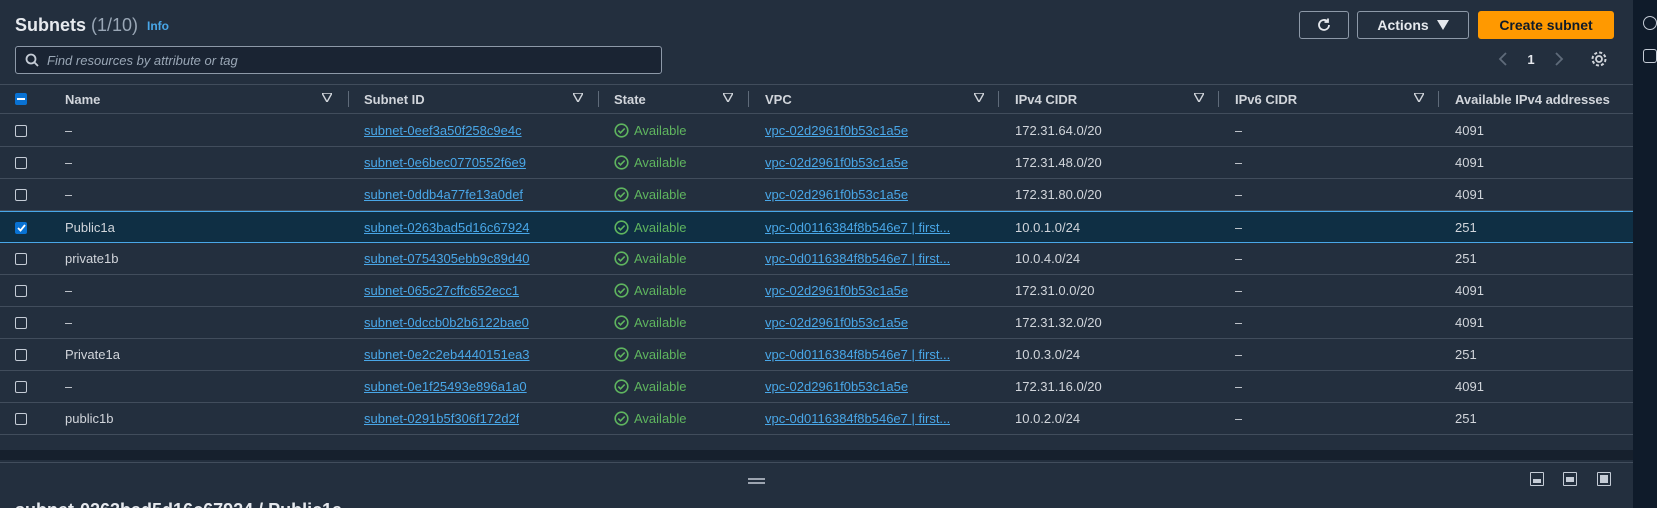 The height and width of the screenshot is (508, 1657). Describe the element at coordinates (1413, 25) in the screenshot. I see `actions-button: Actions` at that location.